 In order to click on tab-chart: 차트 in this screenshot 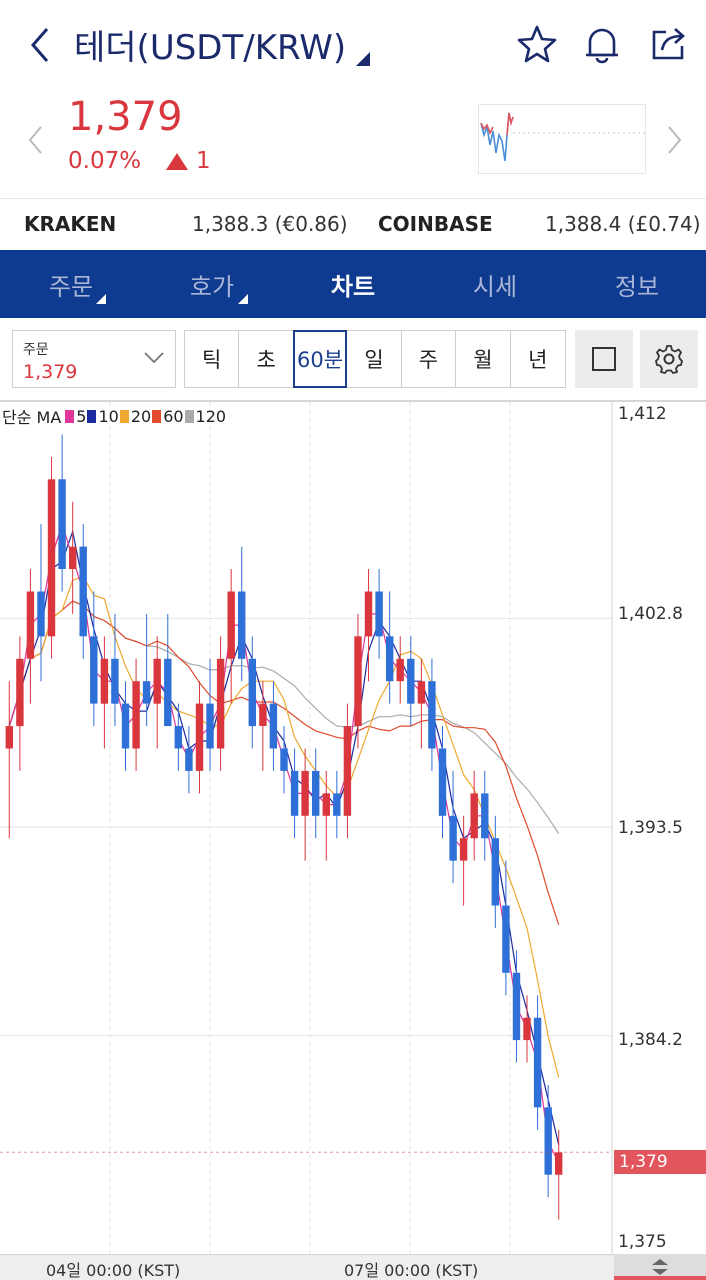, I will do `click(353, 284)`.